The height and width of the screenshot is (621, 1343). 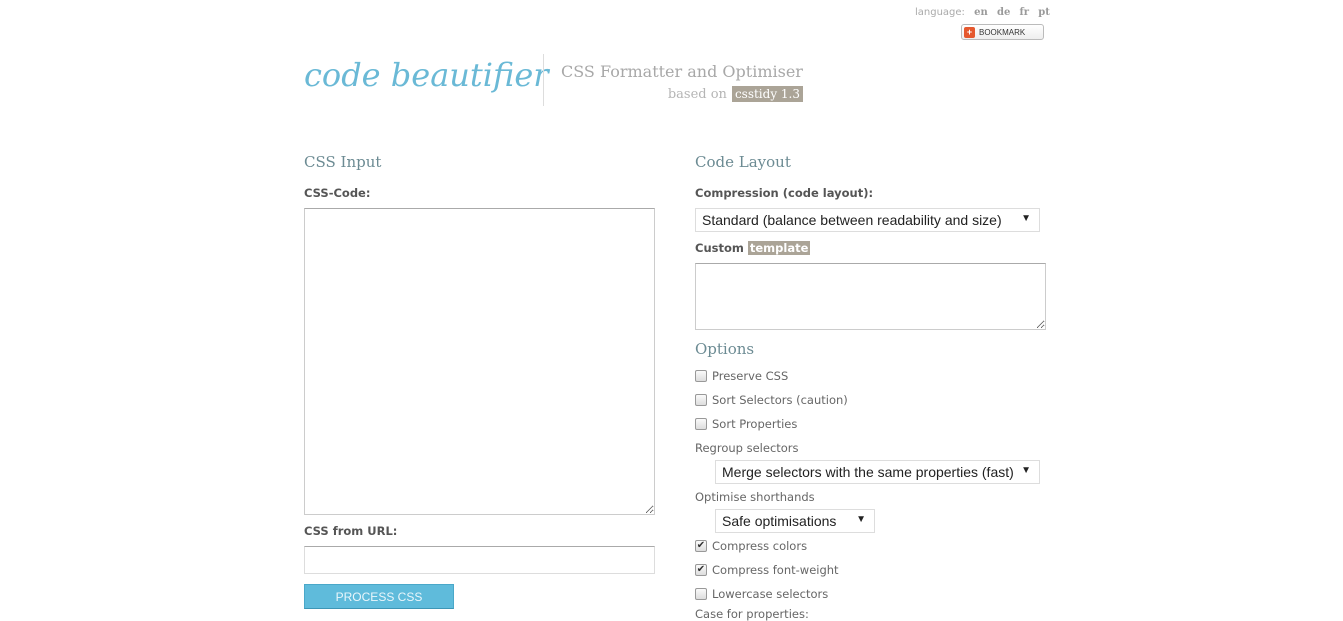 What do you see at coordinates (743, 162) in the screenshot?
I see `code-layout-title: Code Layout` at bounding box center [743, 162].